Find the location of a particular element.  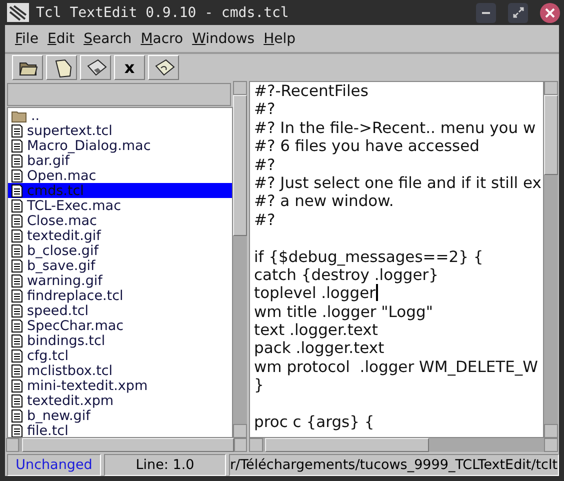

scroll-icon is located at coordinates (163, 67).